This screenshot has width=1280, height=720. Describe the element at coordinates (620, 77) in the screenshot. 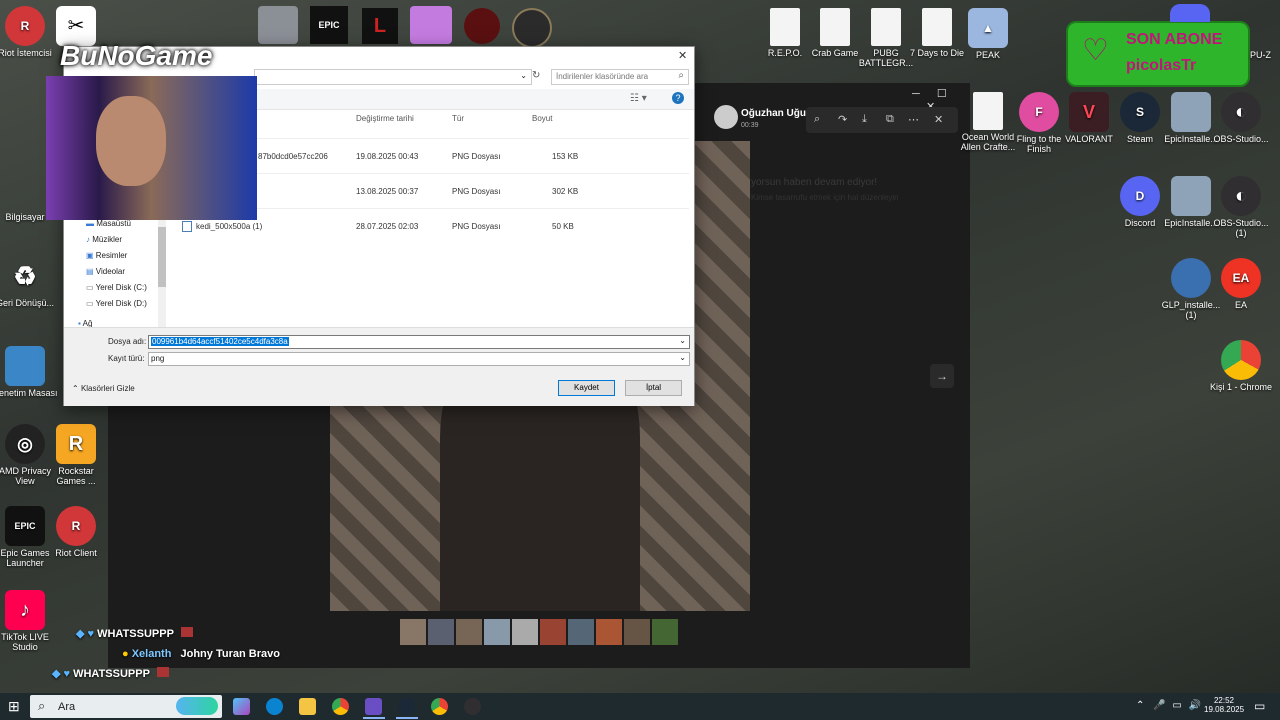

I see `search-box: İndirilenler klasöründe ara ⌕` at that location.